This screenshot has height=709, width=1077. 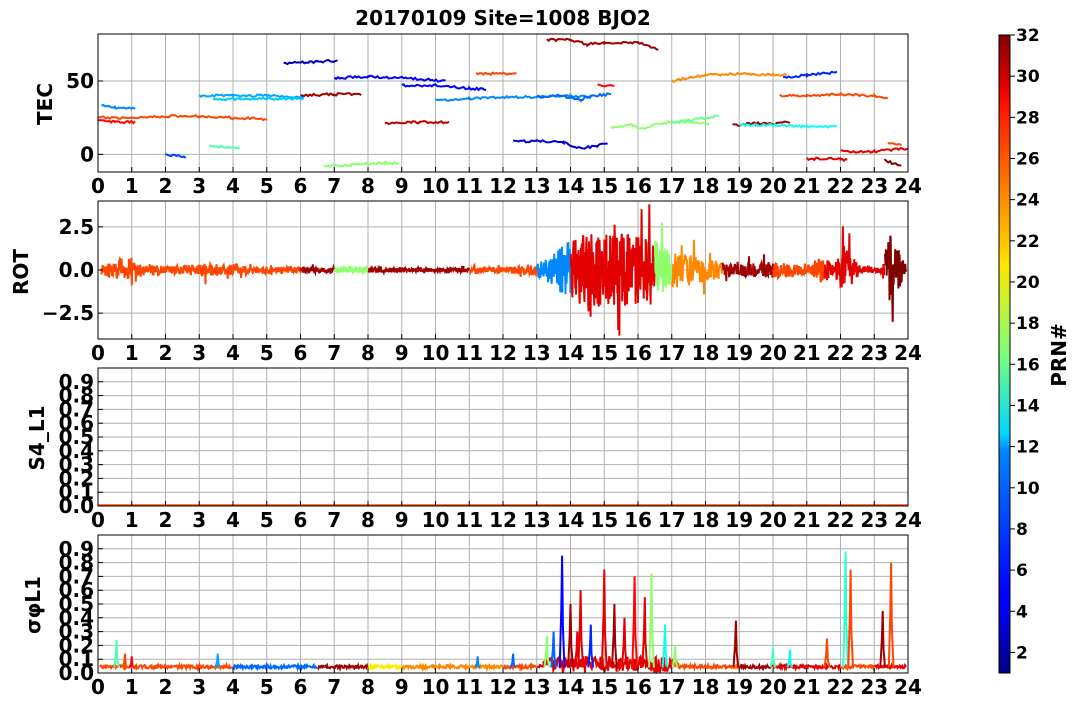 What do you see at coordinates (267, 520) in the screenshot?
I see `s4-xtick-label: 5` at bounding box center [267, 520].